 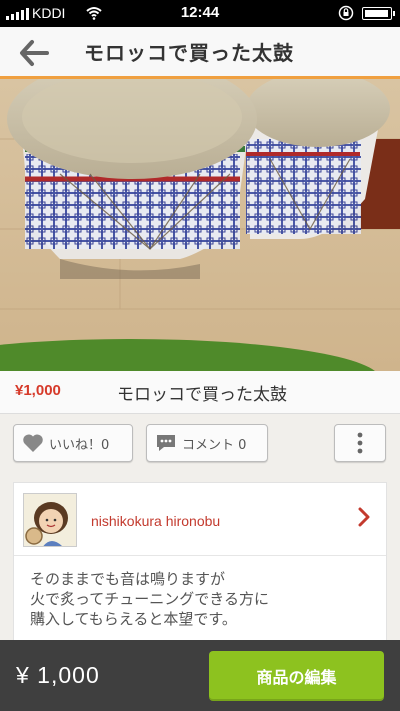 I want to click on vertical-ellipsis-icon, so click(x=360, y=443).